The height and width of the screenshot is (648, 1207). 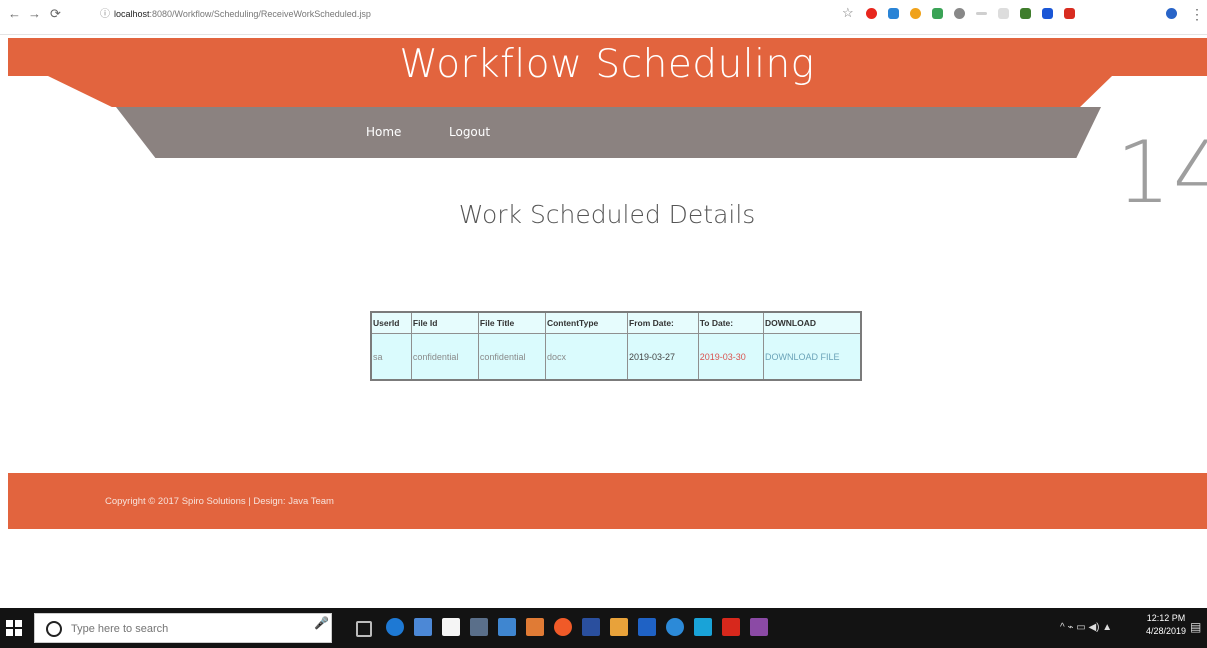 What do you see at coordinates (591, 627) in the screenshot?
I see `video-app-icon` at bounding box center [591, 627].